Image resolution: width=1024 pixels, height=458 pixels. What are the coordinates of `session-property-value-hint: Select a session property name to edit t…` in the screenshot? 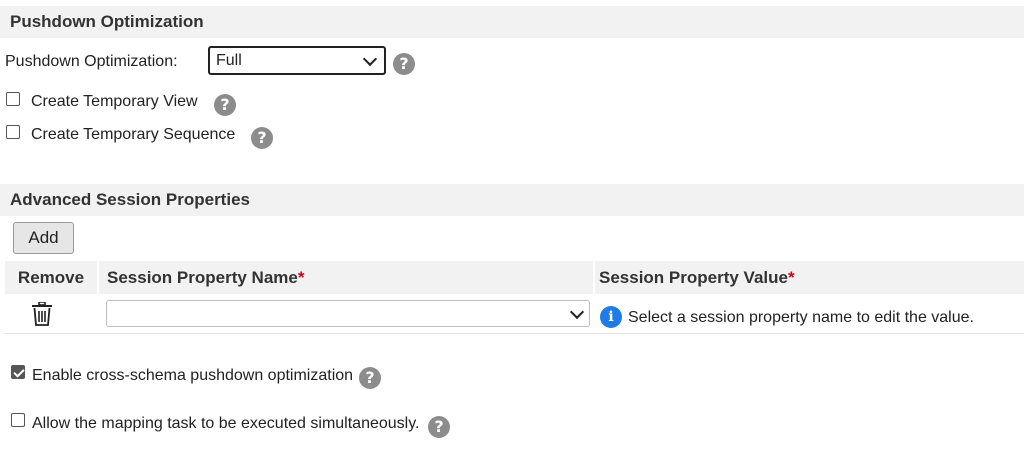 It's located at (801, 317).